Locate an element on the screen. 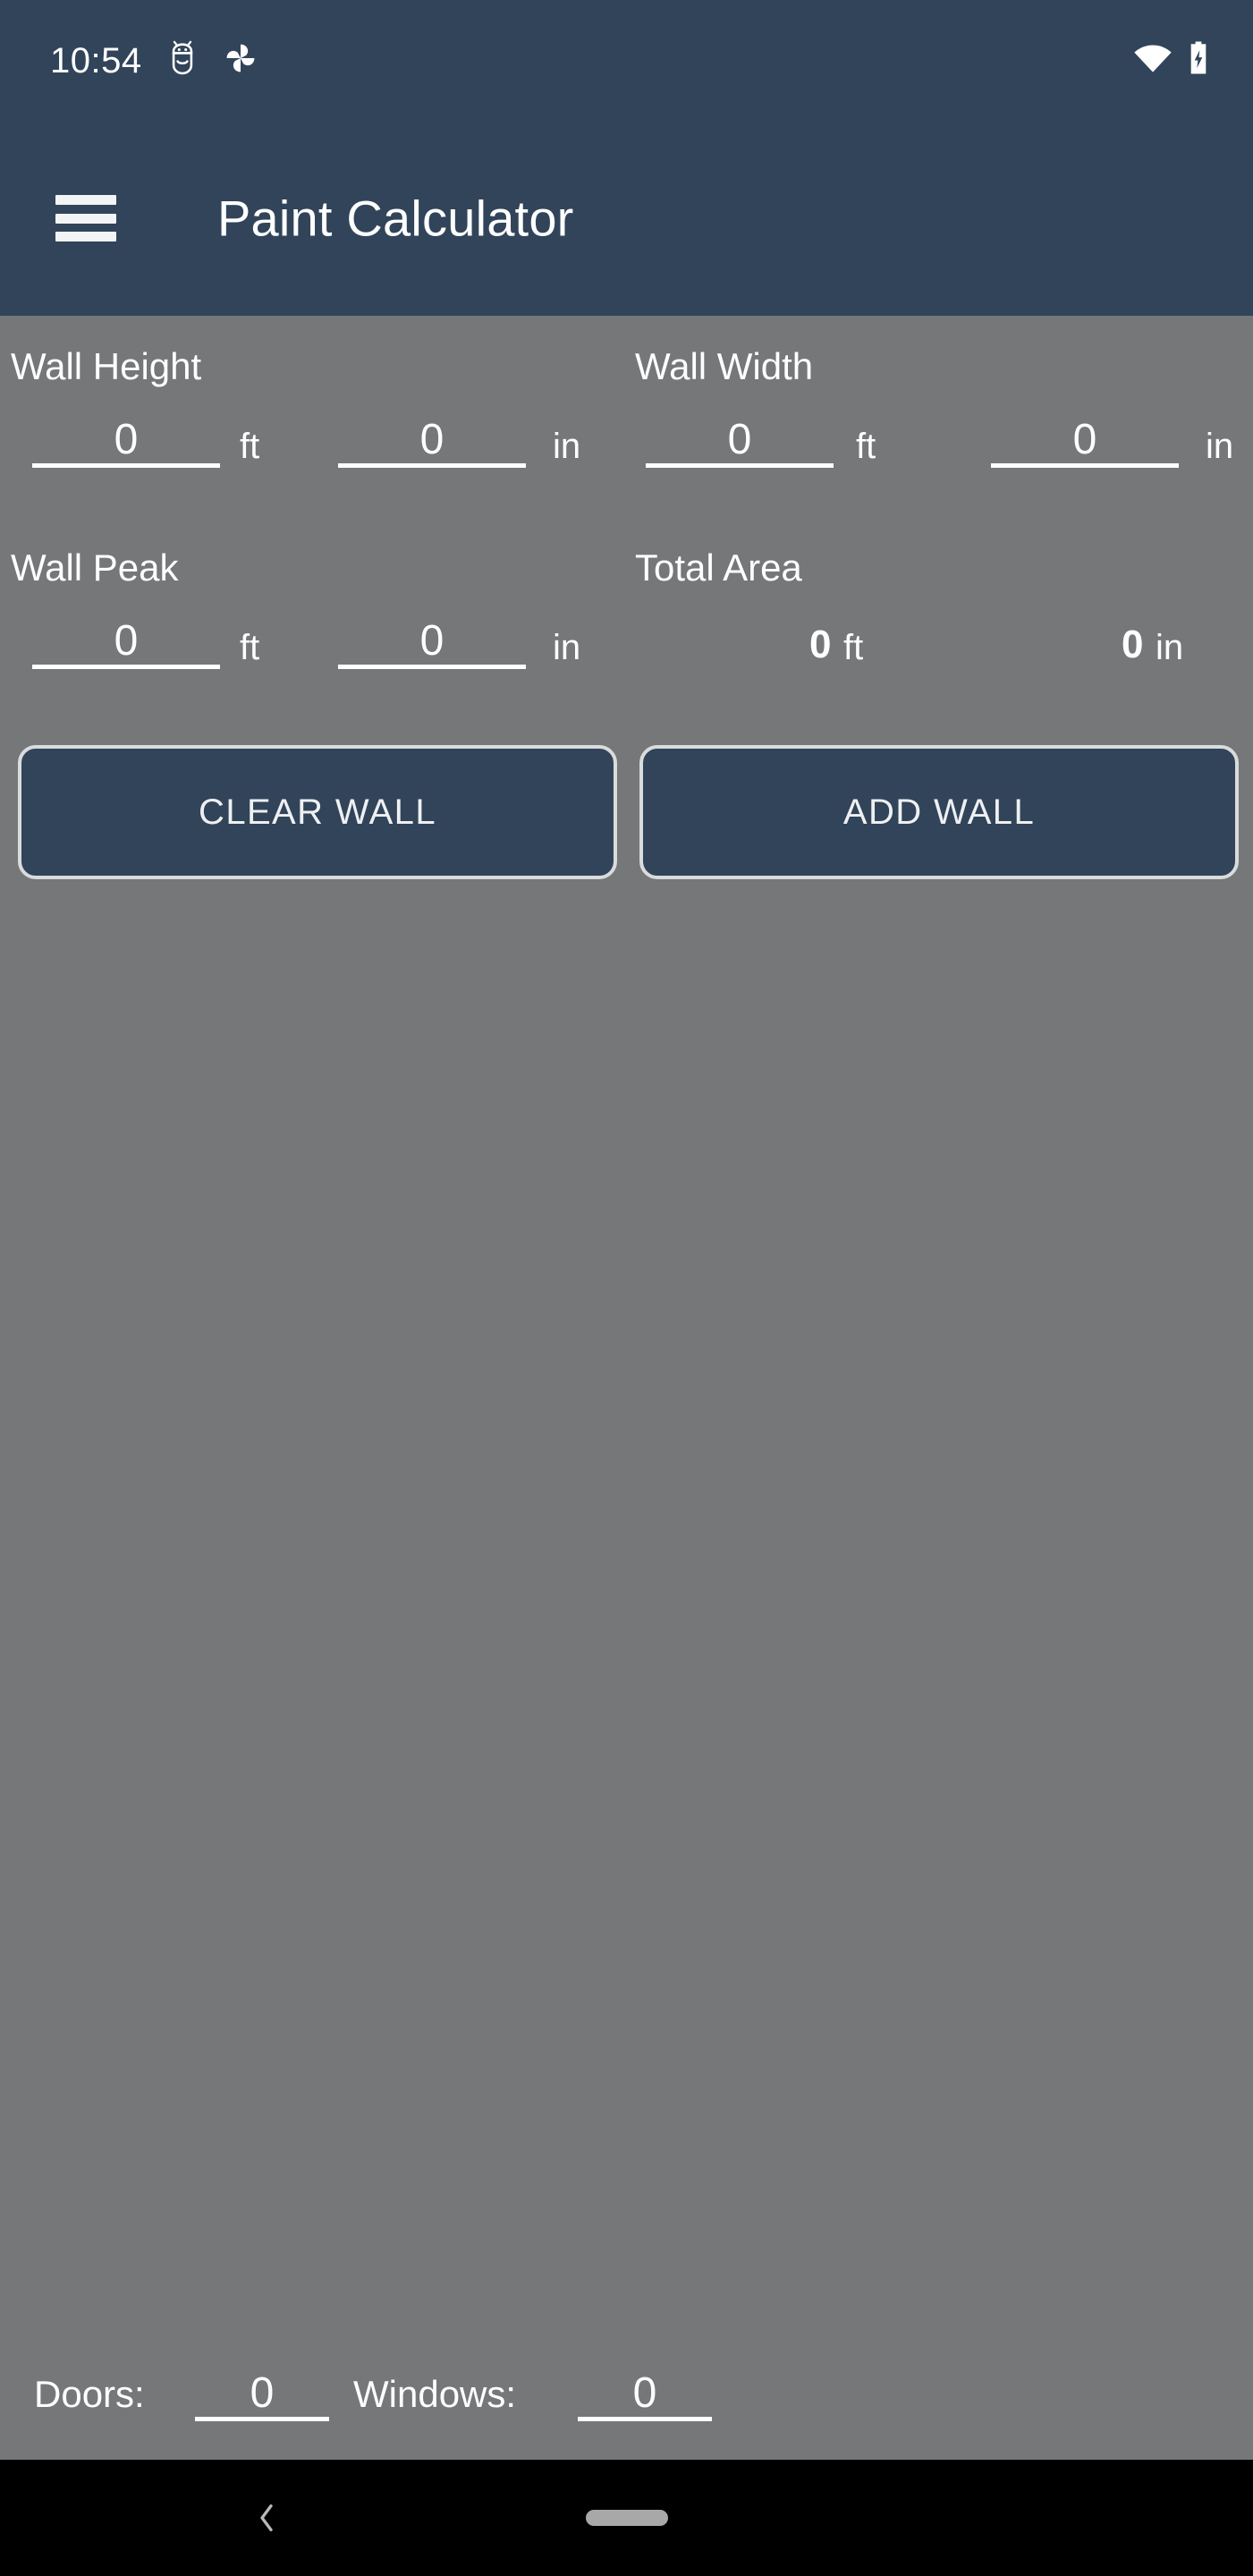  android-debug-icon is located at coordinates (182, 60).